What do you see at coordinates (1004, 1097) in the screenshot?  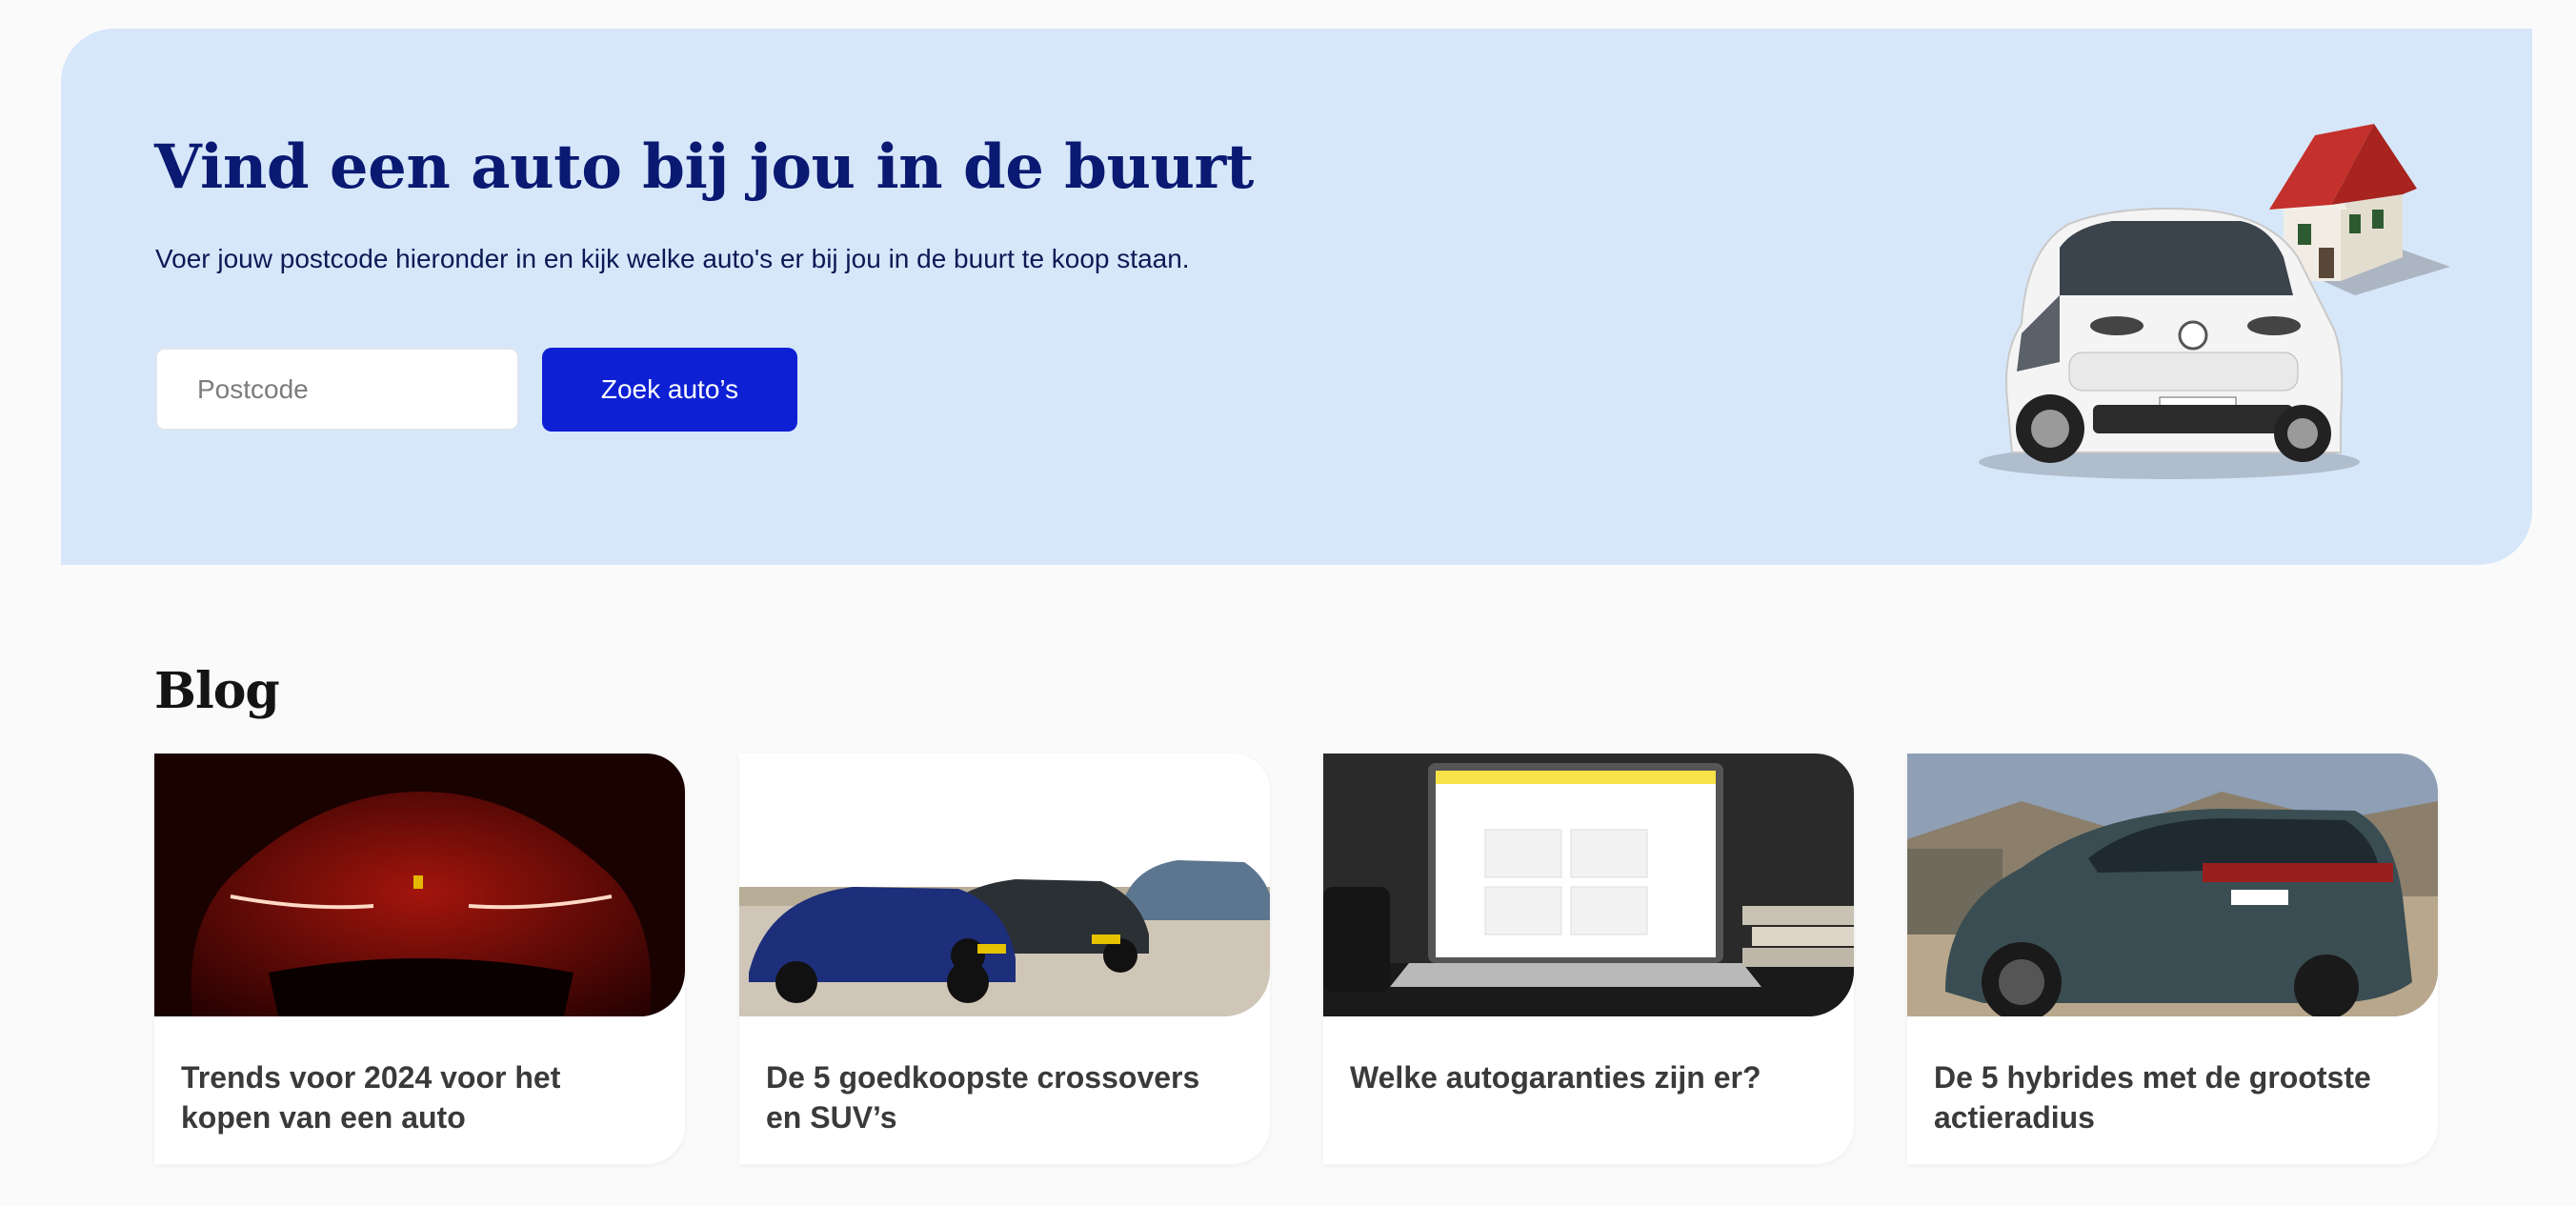 I see `blog-card-title: De 5 goedkoopste crossovers en SUV’s` at bounding box center [1004, 1097].